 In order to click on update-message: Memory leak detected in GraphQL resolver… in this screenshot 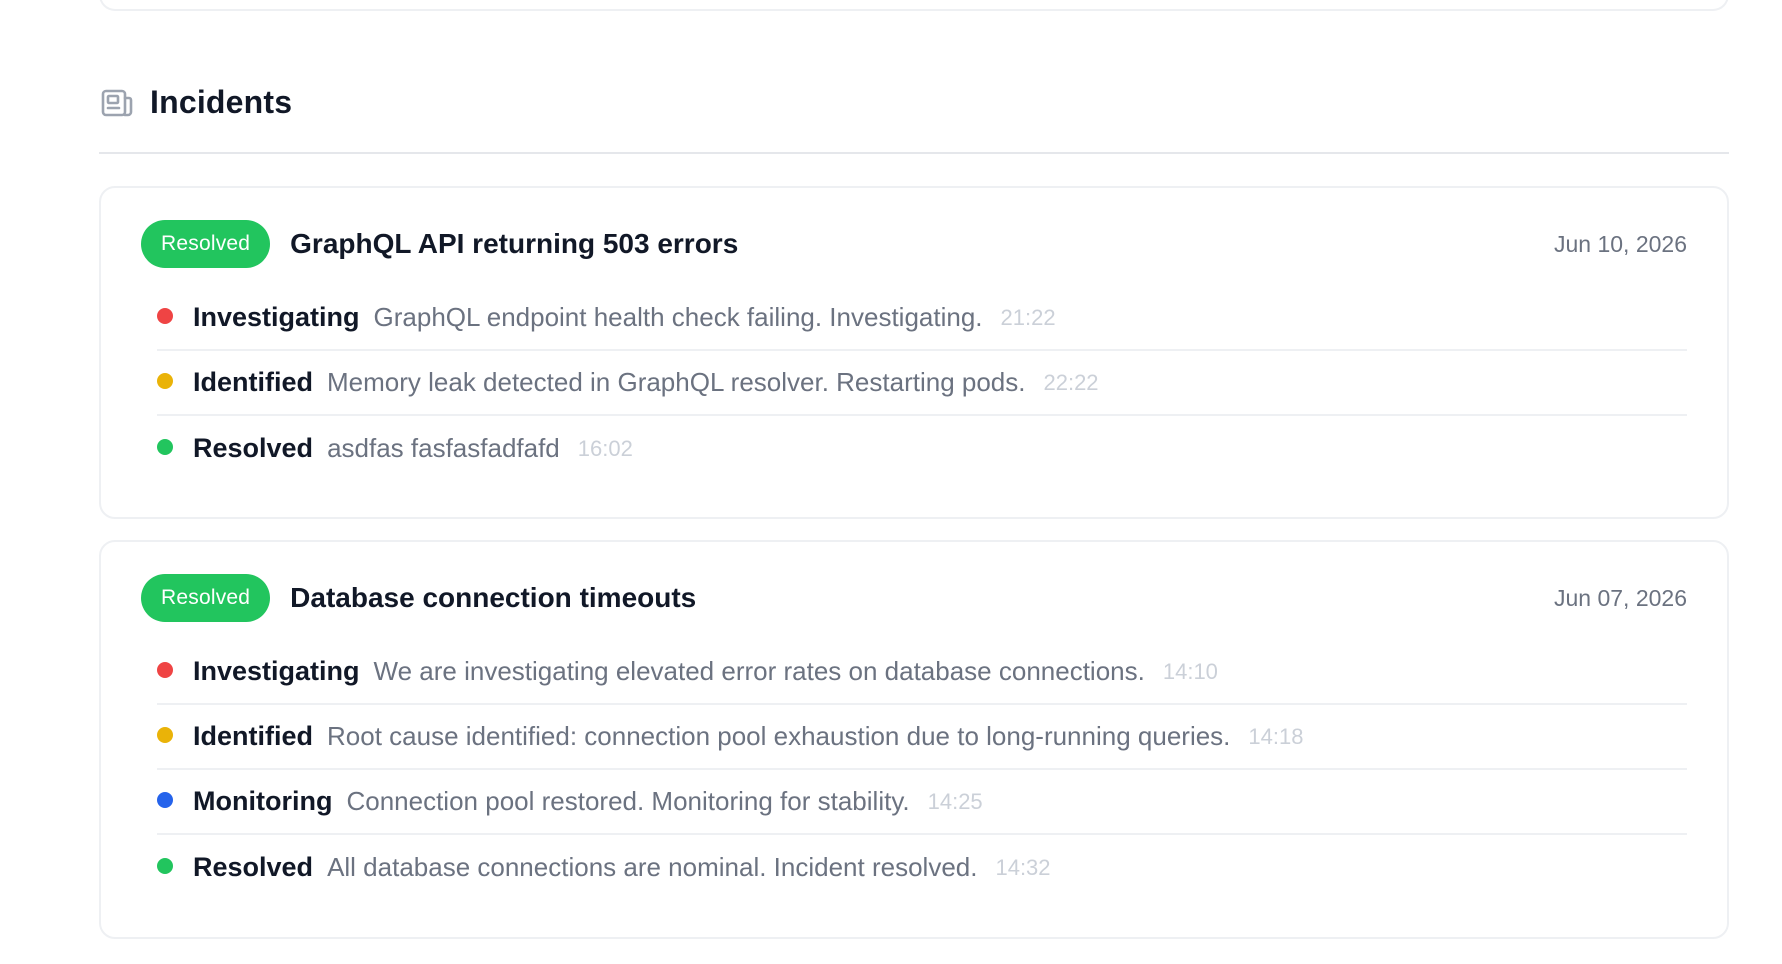, I will do `click(676, 382)`.